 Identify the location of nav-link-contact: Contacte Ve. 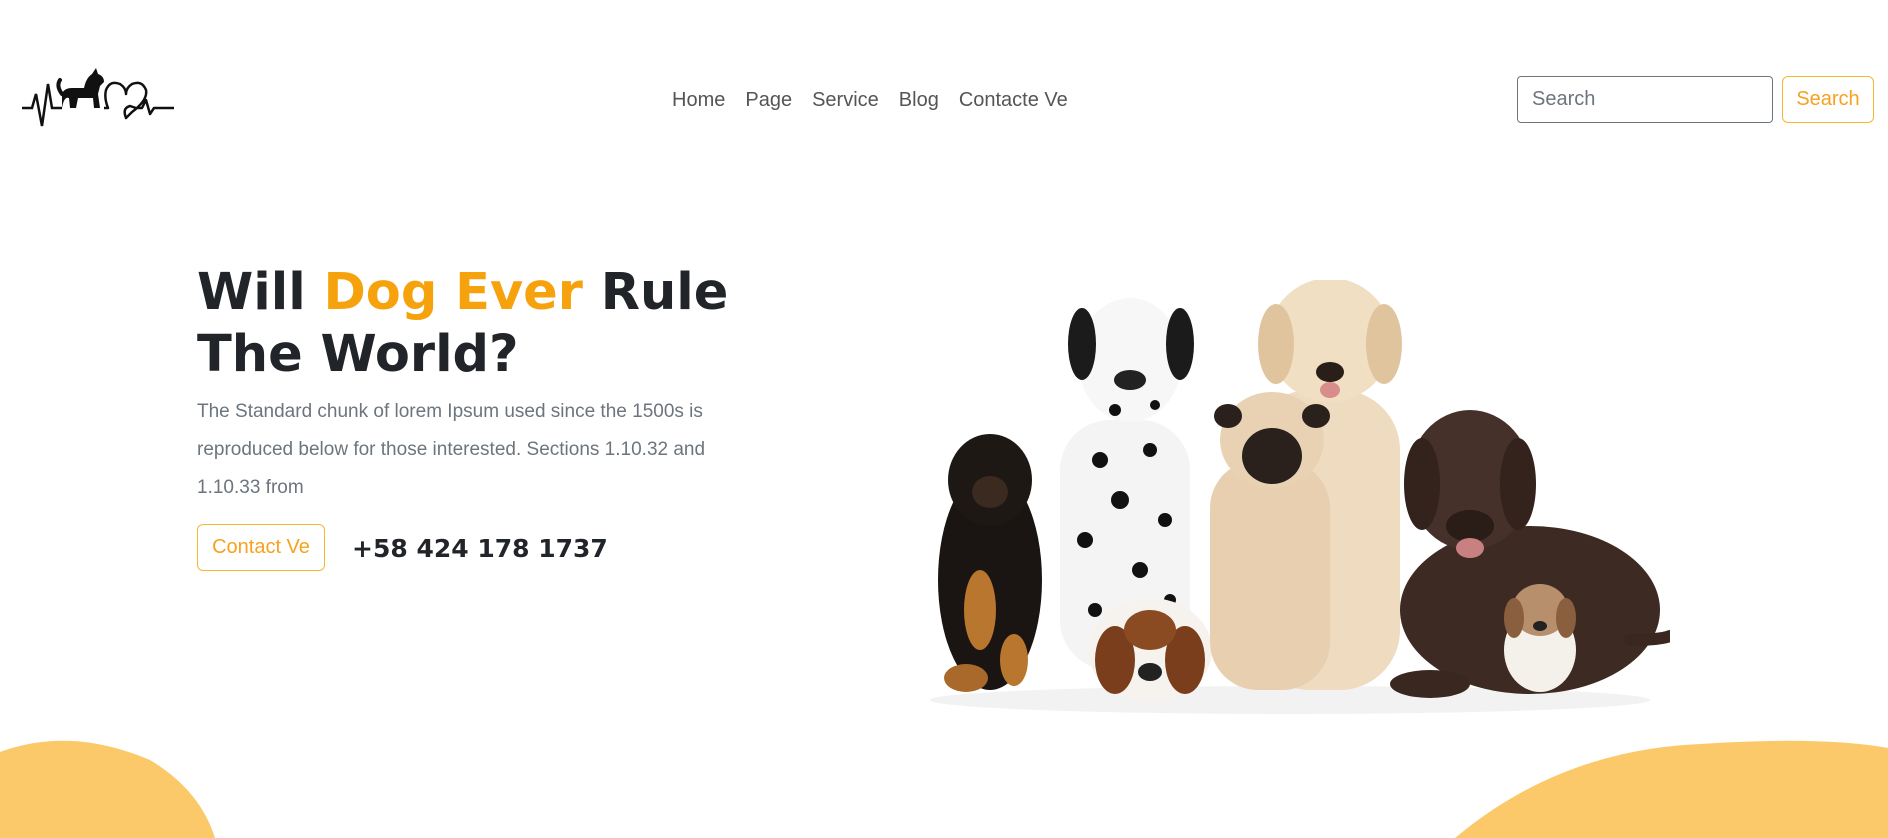
(1013, 100).